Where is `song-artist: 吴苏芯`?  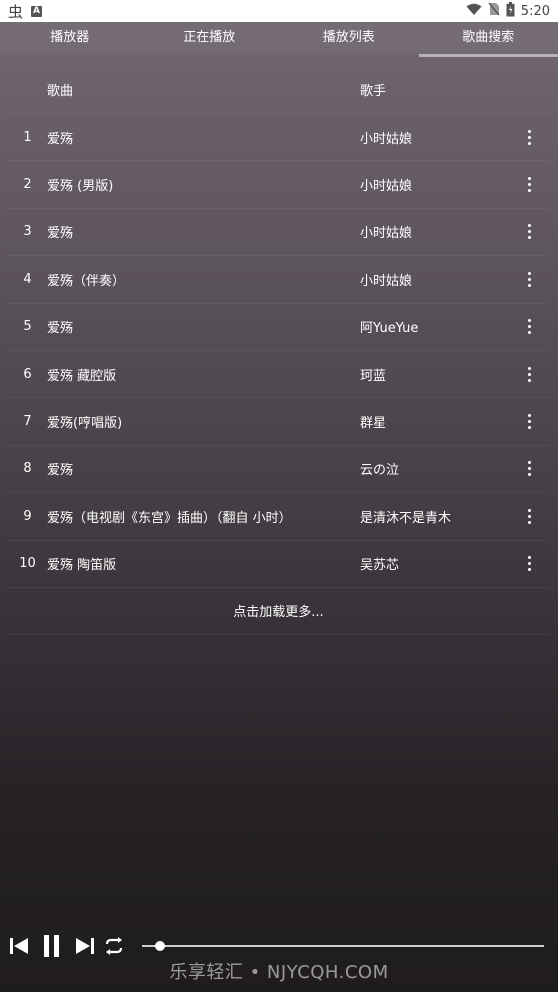 song-artist: 吴苏芯 is located at coordinates (380, 566).